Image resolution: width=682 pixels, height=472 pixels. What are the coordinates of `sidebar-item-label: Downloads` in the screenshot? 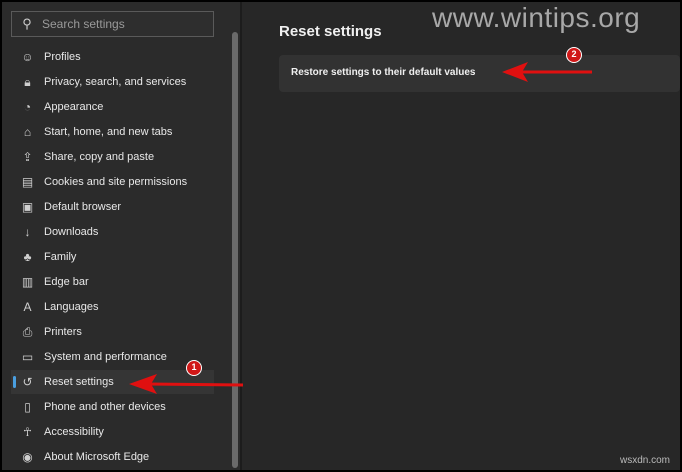 It's located at (71, 232).